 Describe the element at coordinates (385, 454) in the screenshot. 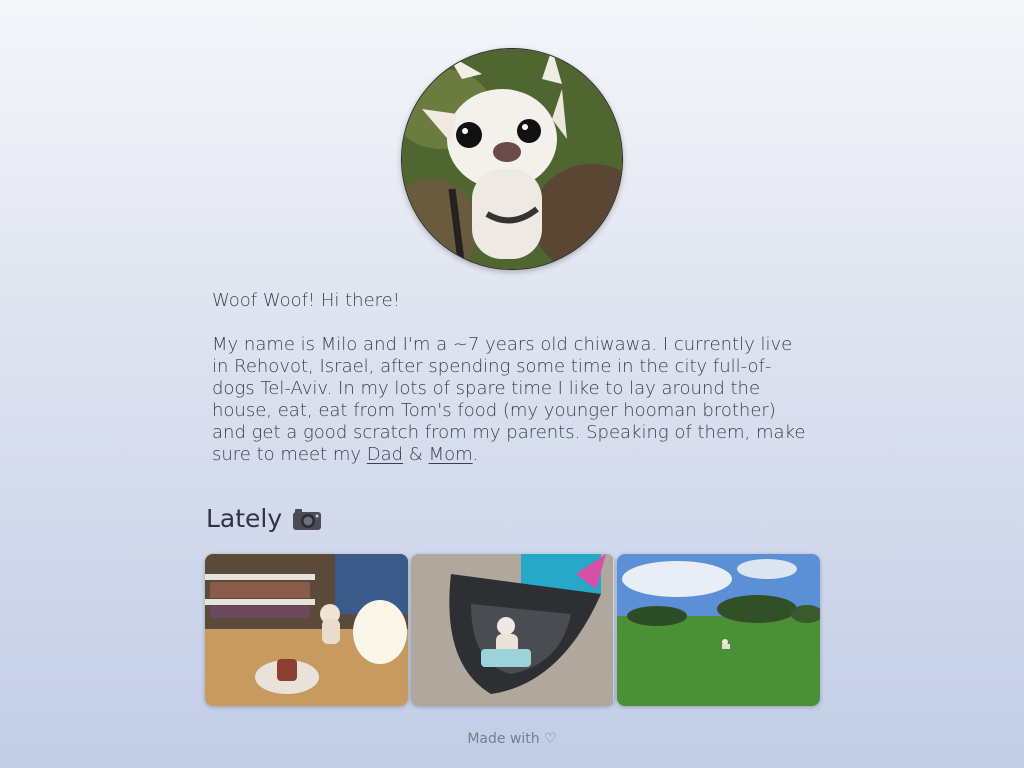

I see `dad-link: Dad` at that location.